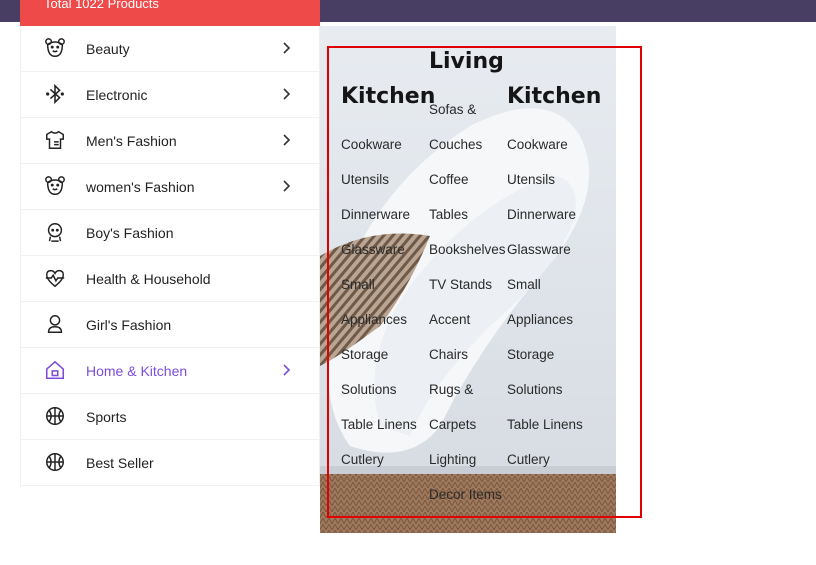  What do you see at coordinates (131, 140) in the screenshot?
I see `sidebar-item-label: Men's Fashion` at bounding box center [131, 140].